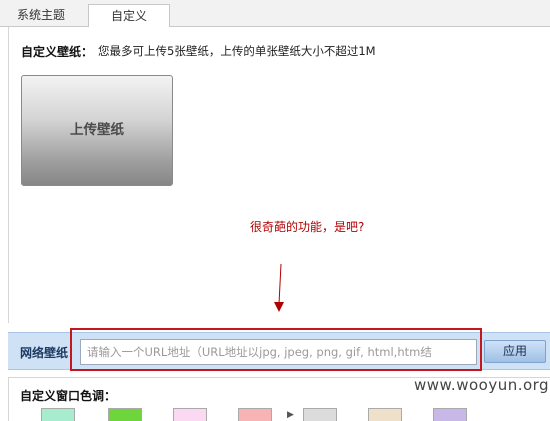 Image resolution: width=550 pixels, height=421 pixels. What do you see at coordinates (515, 351) in the screenshot?
I see `apply-button: 应用` at bounding box center [515, 351].